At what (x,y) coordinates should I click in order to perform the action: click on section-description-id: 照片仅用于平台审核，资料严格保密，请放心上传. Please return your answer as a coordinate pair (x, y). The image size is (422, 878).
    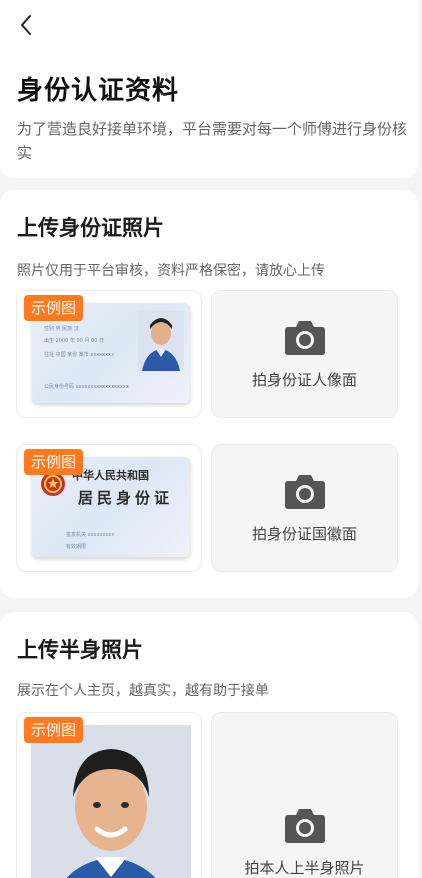
    Looking at the image, I should click on (171, 271).